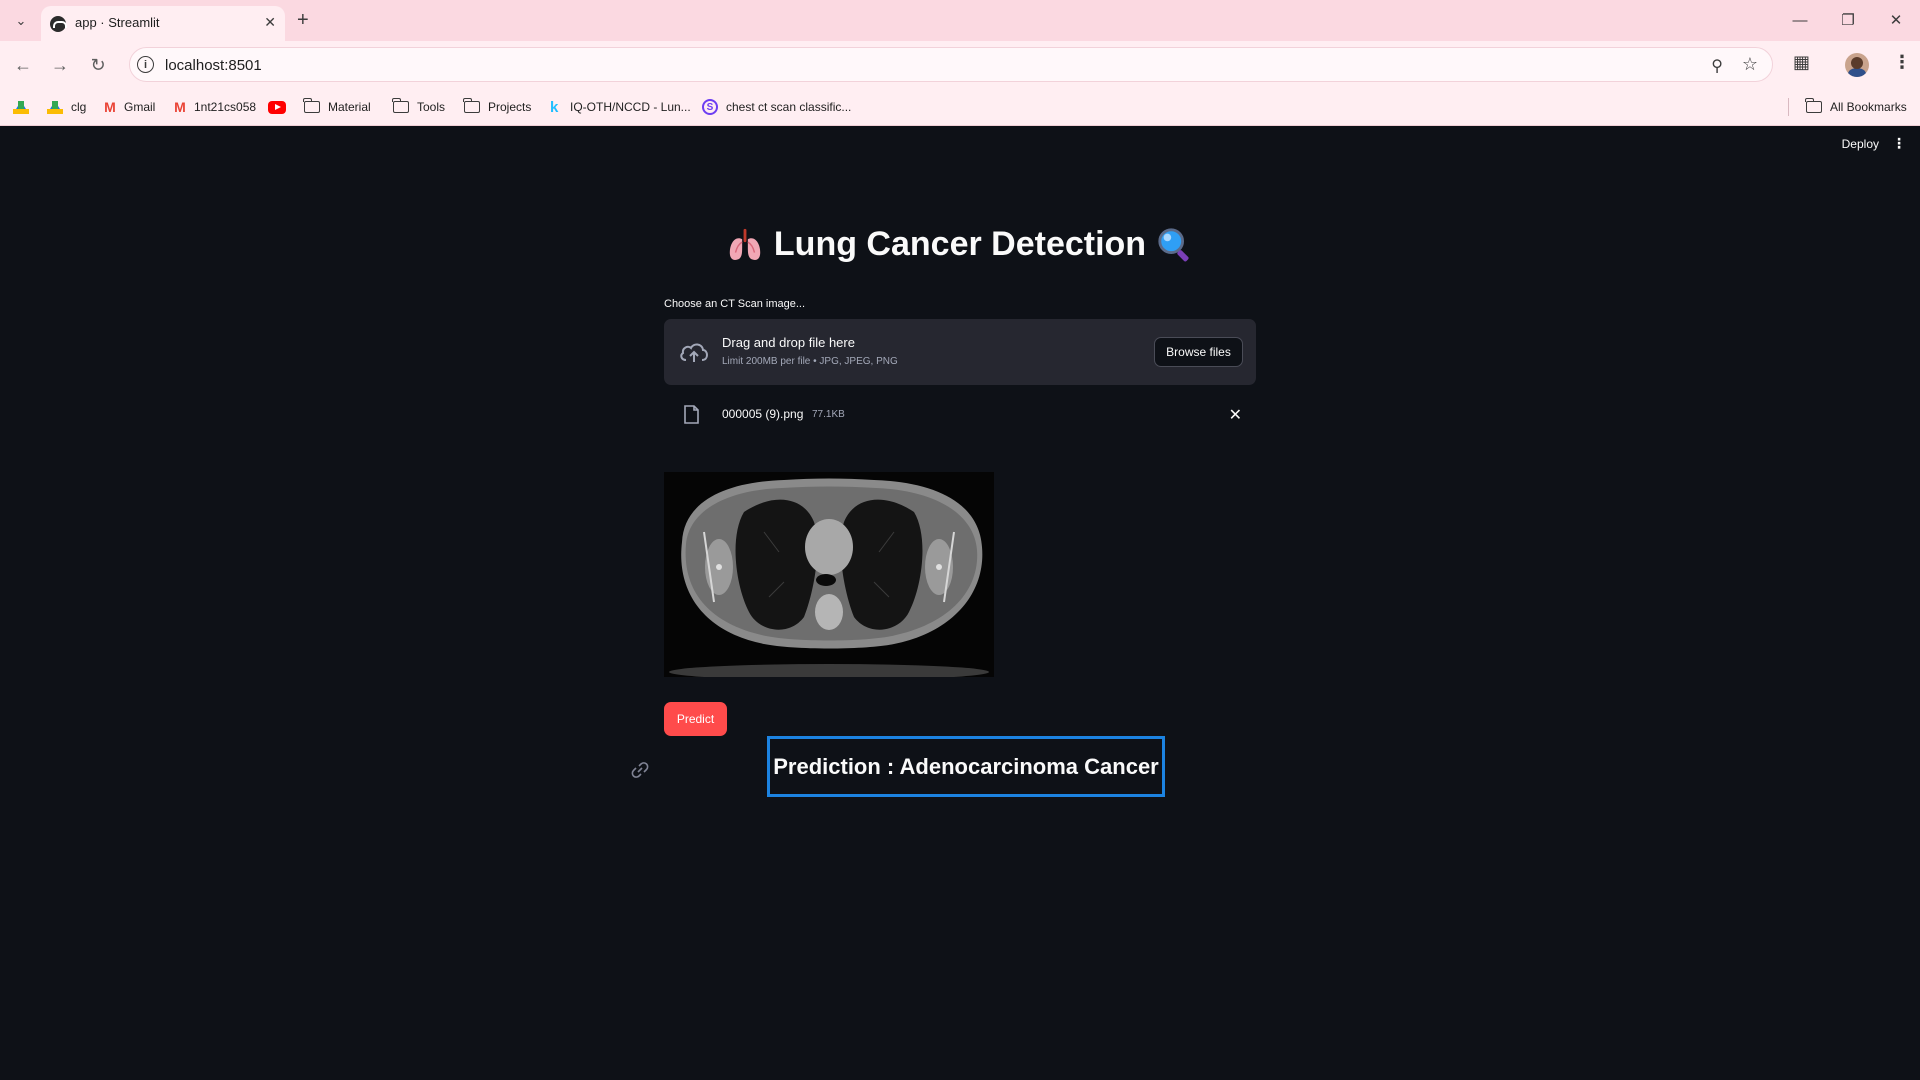  I want to click on bookmark-folder-projects: Projects, so click(497, 107).